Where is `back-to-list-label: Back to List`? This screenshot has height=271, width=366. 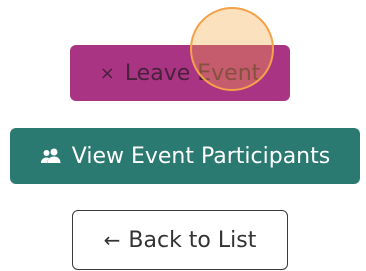
back-to-list-label: Back to List is located at coordinates (192, 240).